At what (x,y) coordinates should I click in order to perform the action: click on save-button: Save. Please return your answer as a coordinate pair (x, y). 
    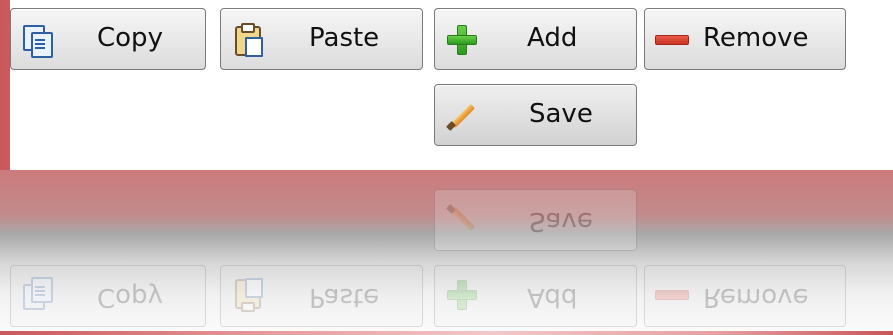
    Looking at the image, I should click on (535, 115).